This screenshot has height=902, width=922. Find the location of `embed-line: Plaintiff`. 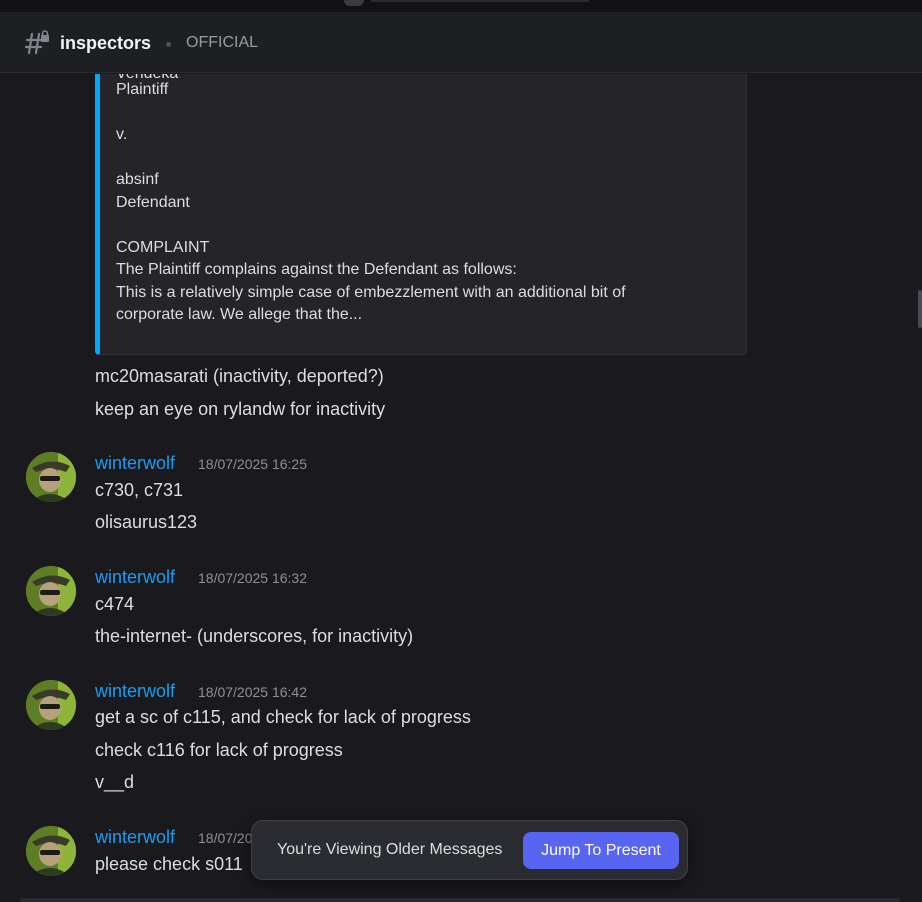

embed-line: Plaintiff is located at coordinates (142, 89).